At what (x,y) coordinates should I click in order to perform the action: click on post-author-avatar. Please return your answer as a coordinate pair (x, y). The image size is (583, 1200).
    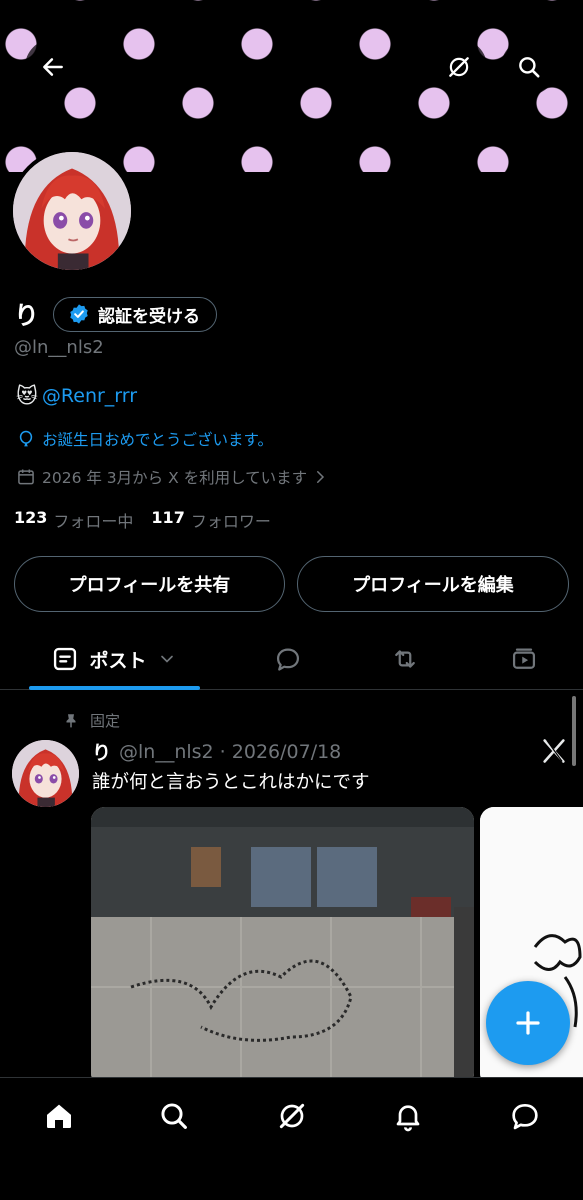
    Looking at the image, I should click on (45, 773).